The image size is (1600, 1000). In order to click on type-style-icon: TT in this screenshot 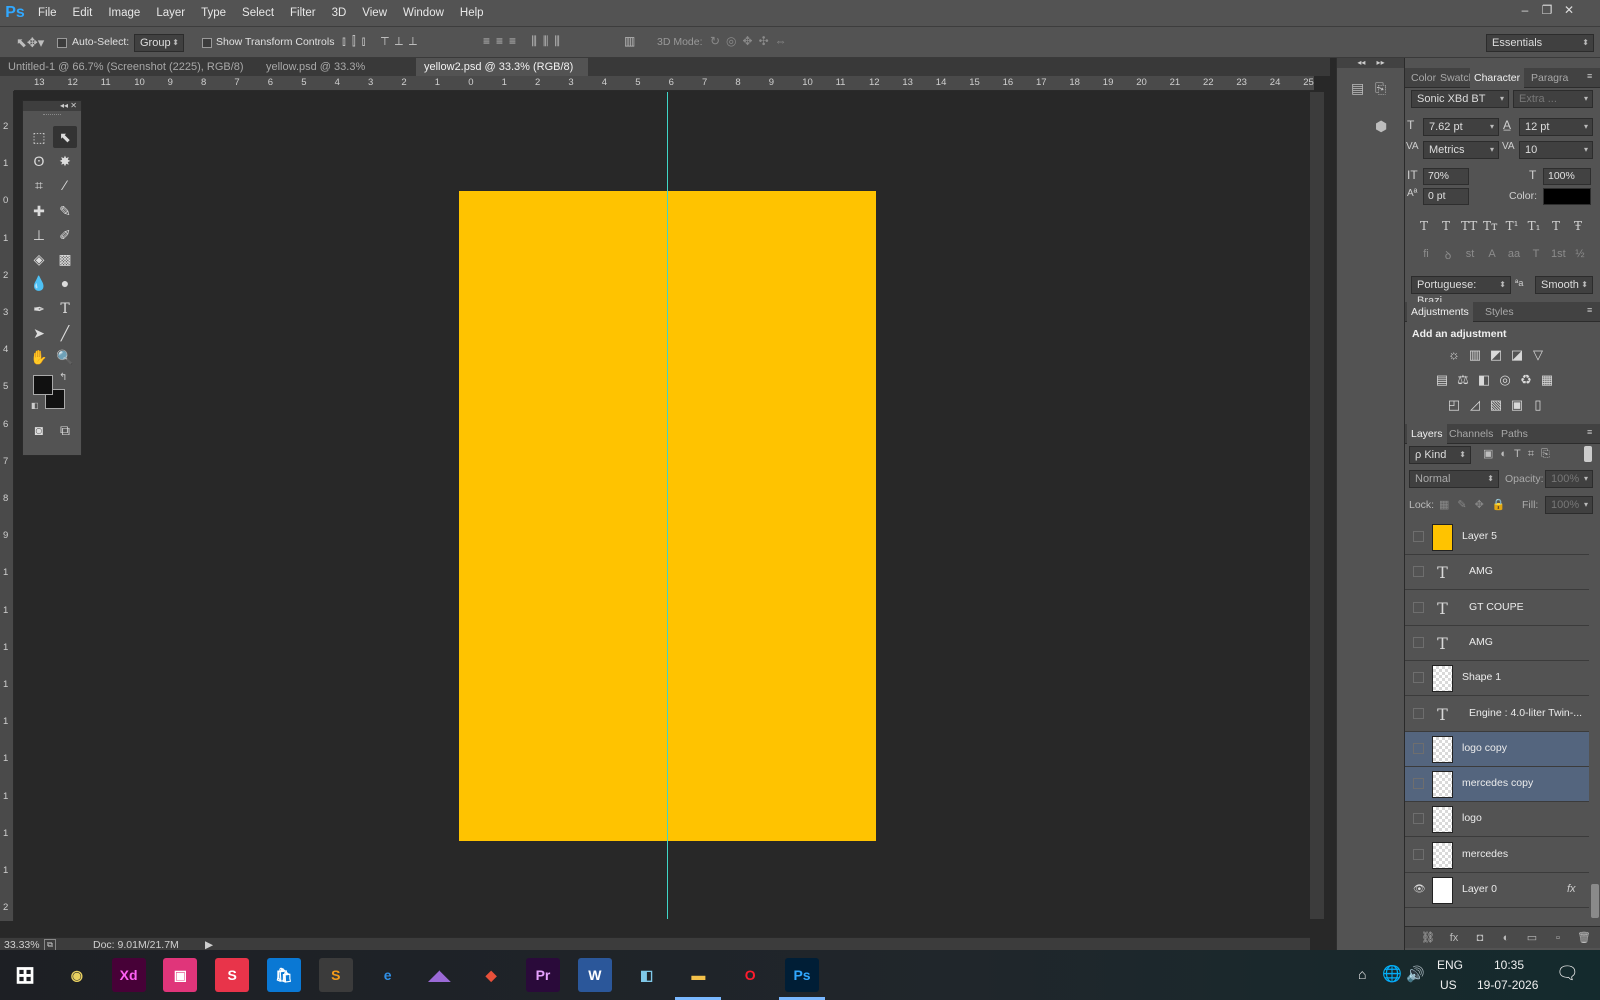, I will do `click(1469, 226)`.